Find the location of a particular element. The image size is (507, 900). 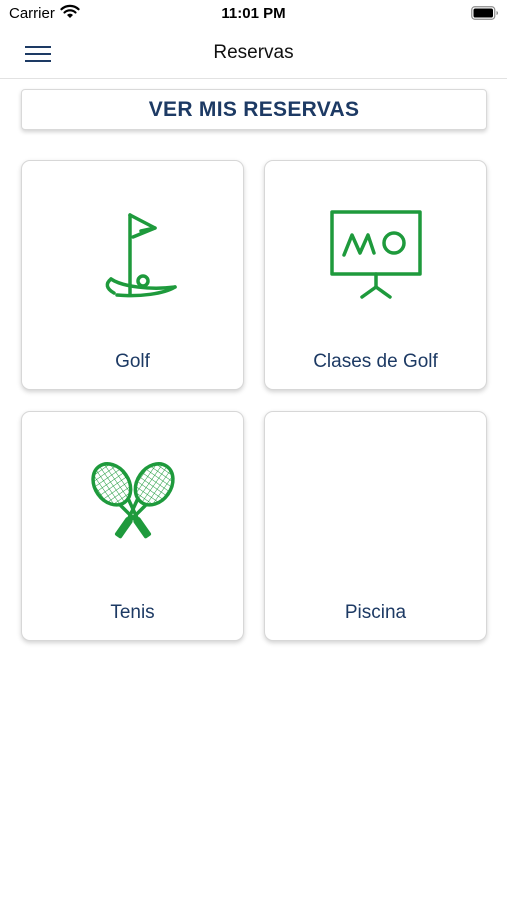

pool-card: Piscina is located at coordinates (375, 526).